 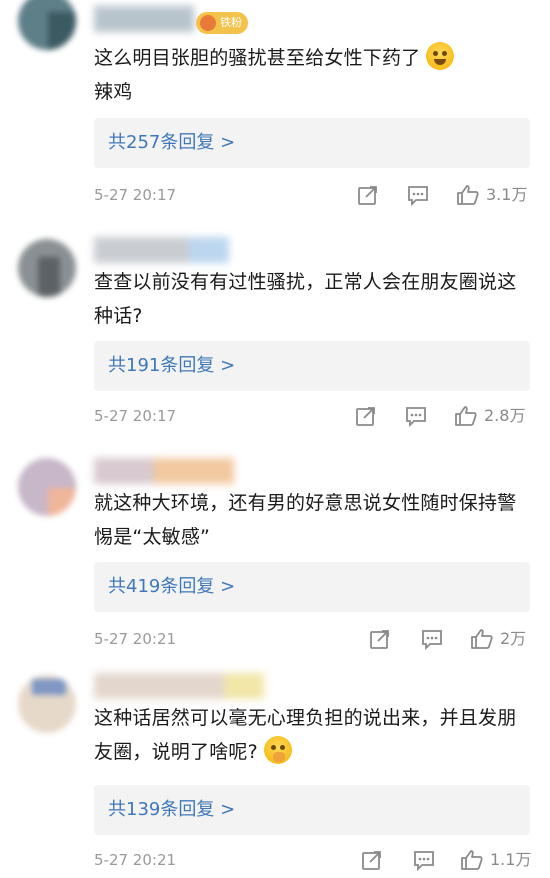 I want to click on like-count: 1.1万, so click(x=511, y=859).